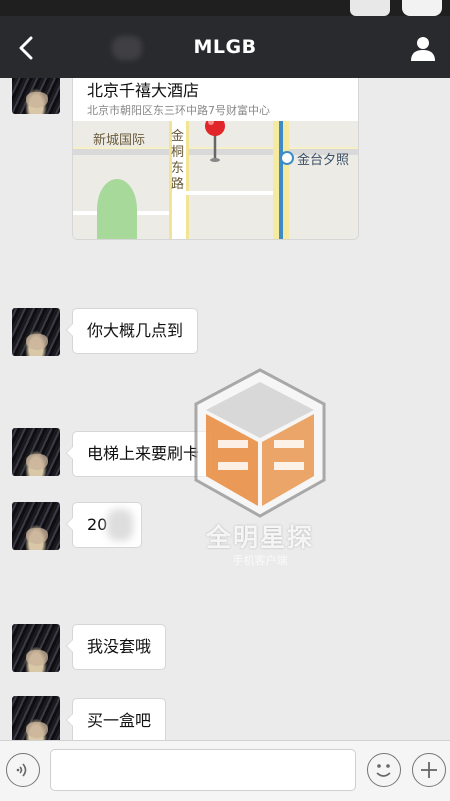 The image size is (450, 801). Describe the element at coordinates (225, 8) in the screenshot. I see `status-bar` at that location.